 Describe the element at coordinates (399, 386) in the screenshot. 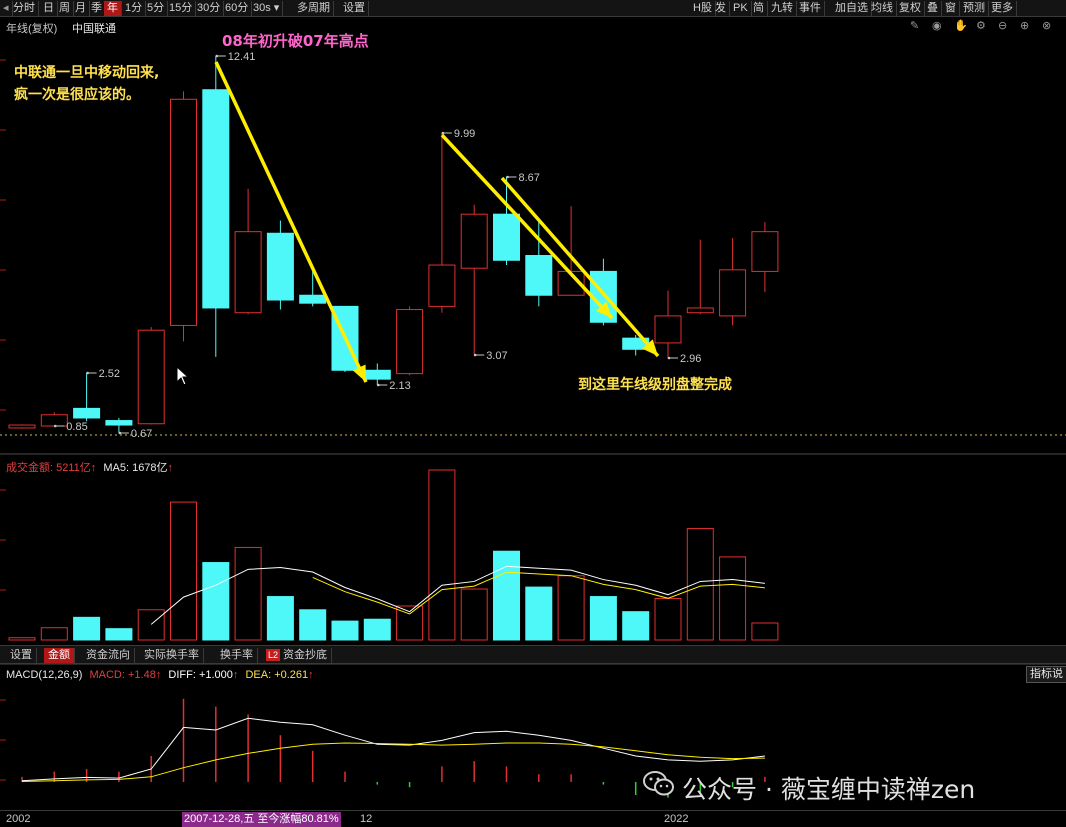

I see `price-label: 2.13` at that location.